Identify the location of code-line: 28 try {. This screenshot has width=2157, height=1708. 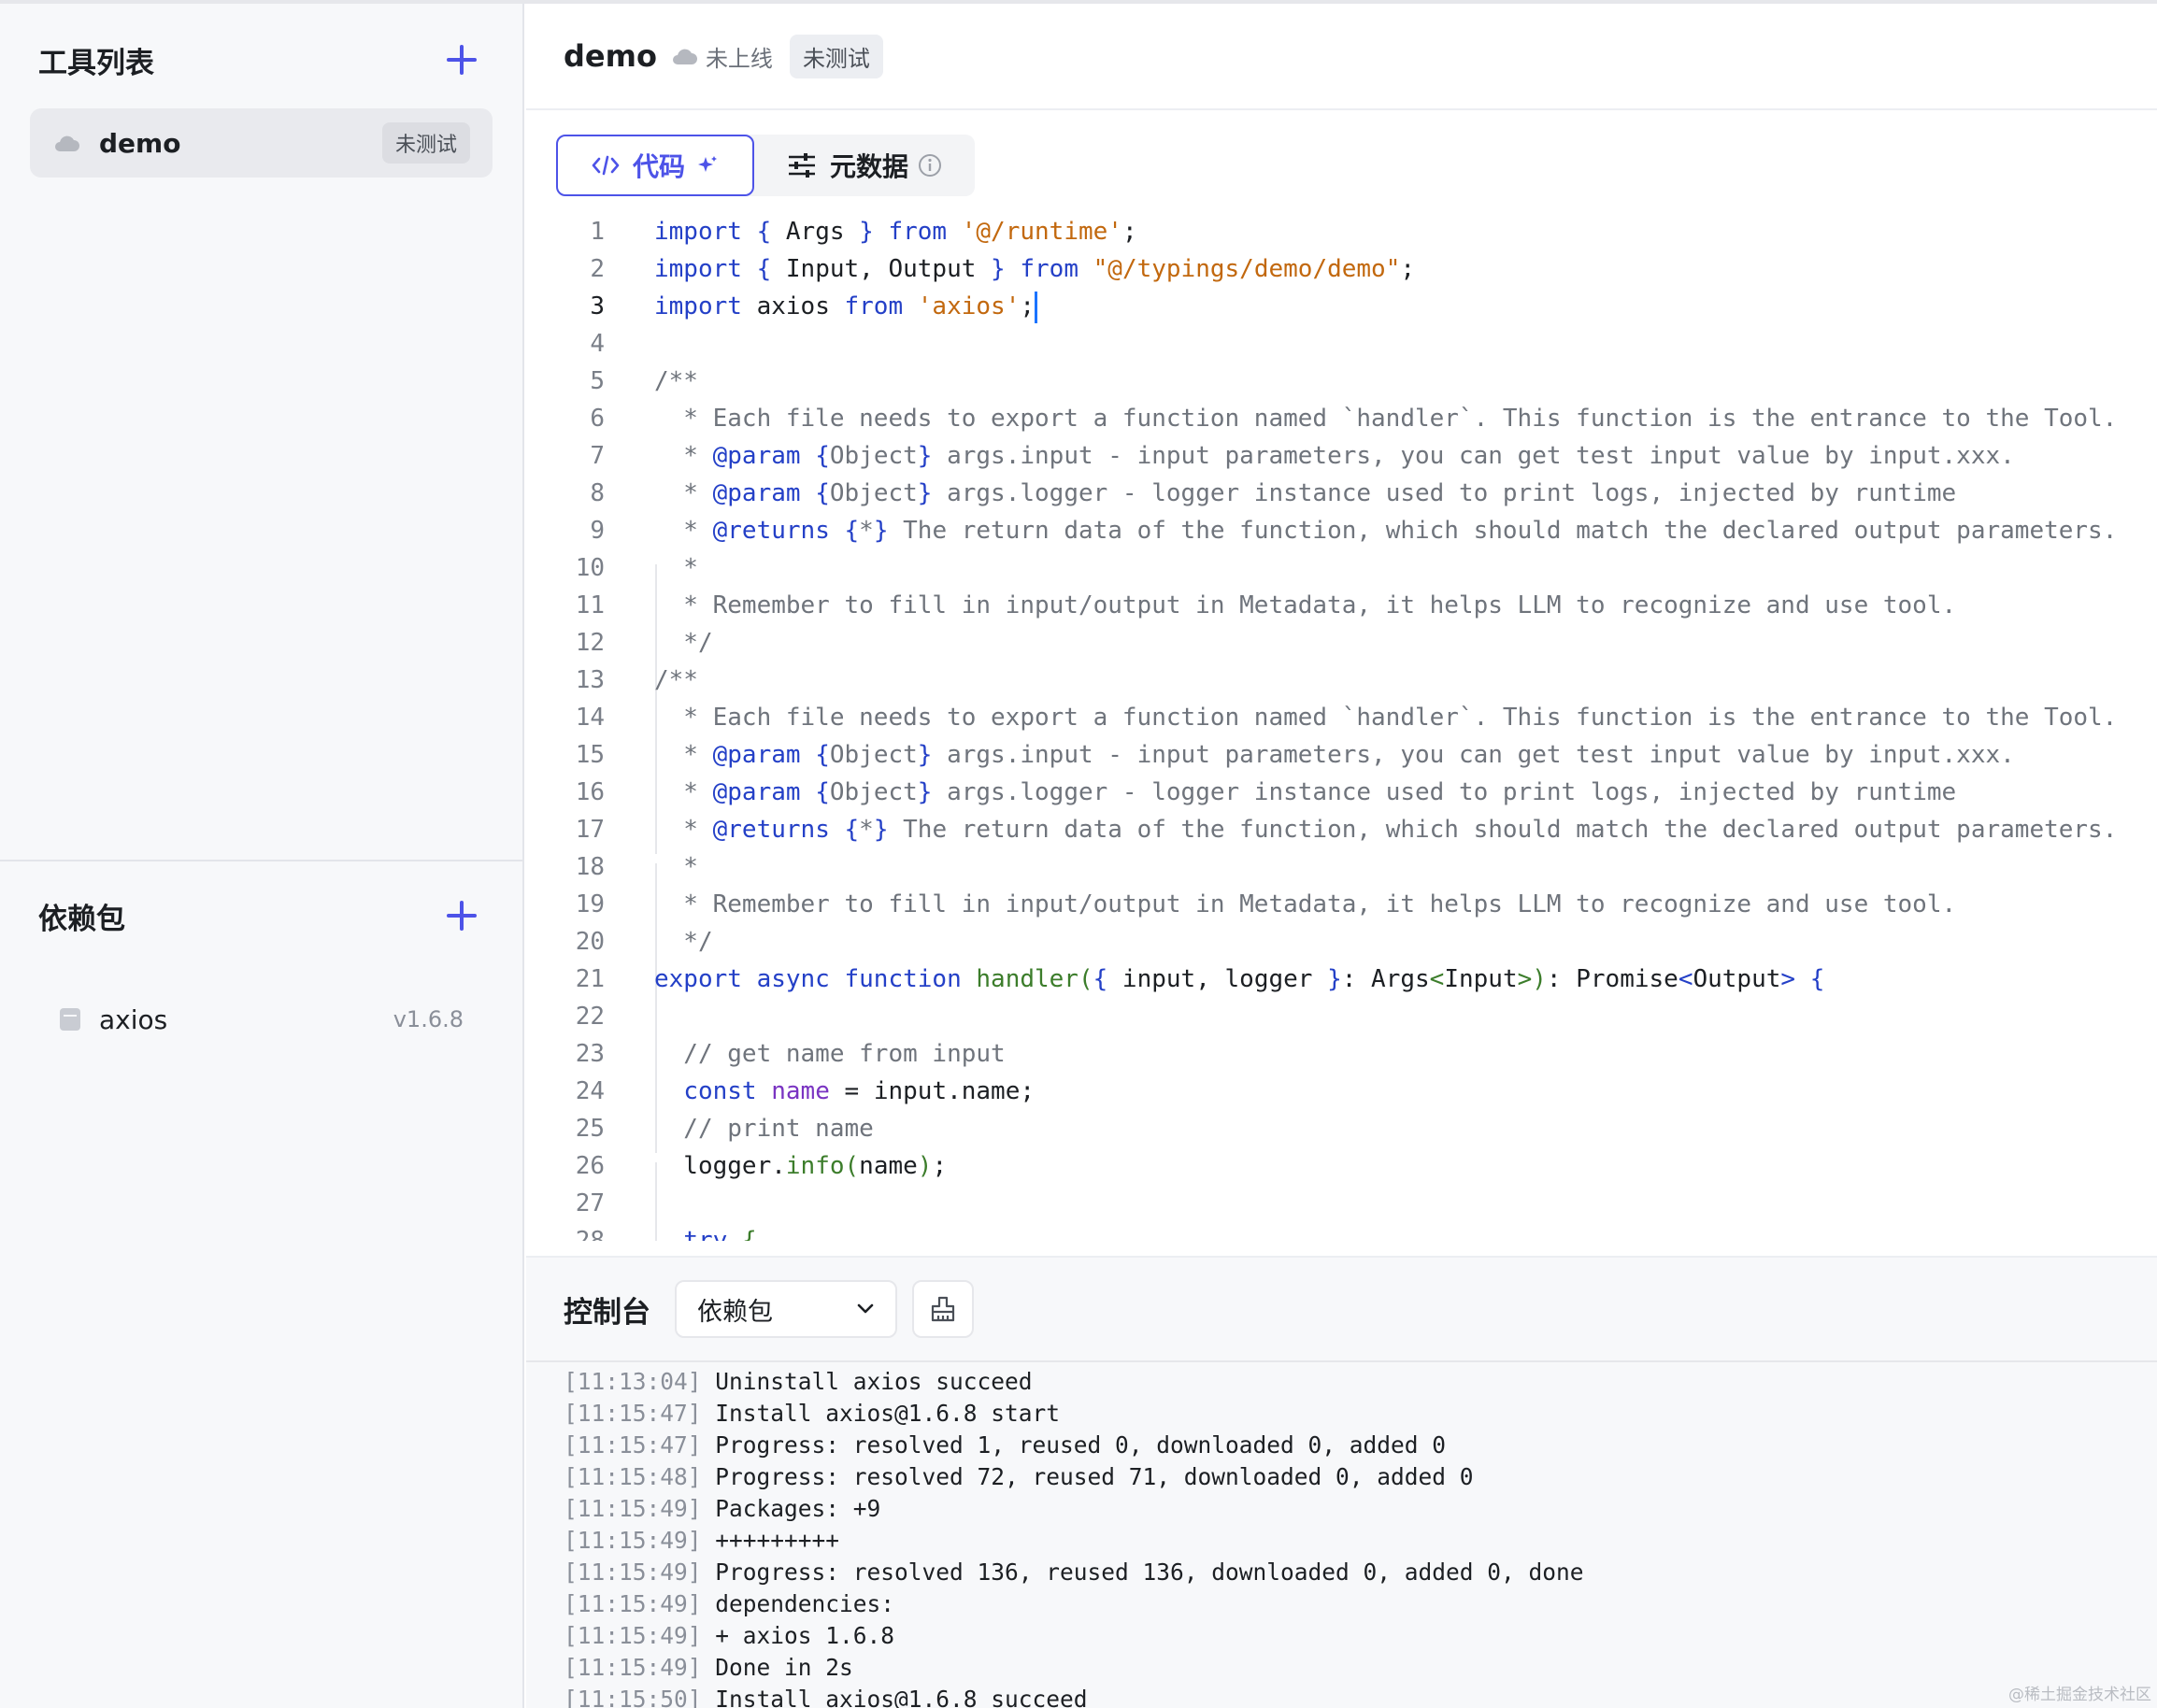
(666, 1234).